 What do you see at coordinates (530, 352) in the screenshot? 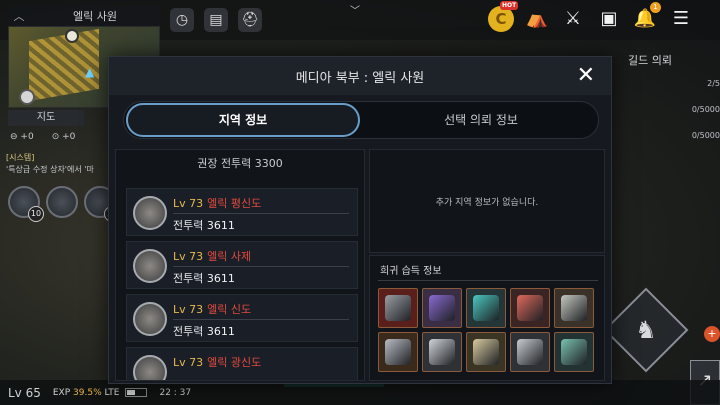
I see `boot-icon` at bounding box center [530, 352].